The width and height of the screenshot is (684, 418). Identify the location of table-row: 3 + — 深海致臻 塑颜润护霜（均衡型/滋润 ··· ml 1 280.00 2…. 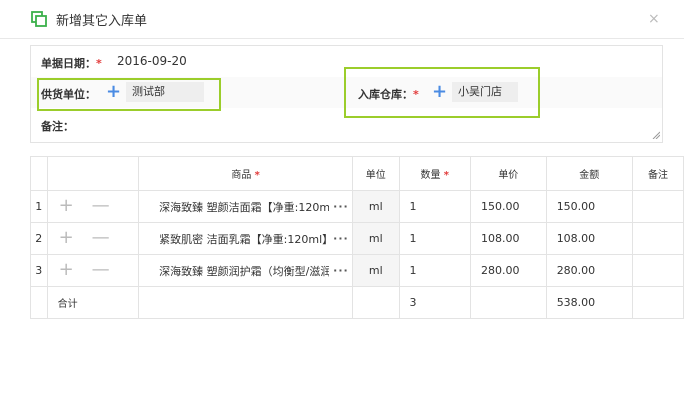
(357, 270).